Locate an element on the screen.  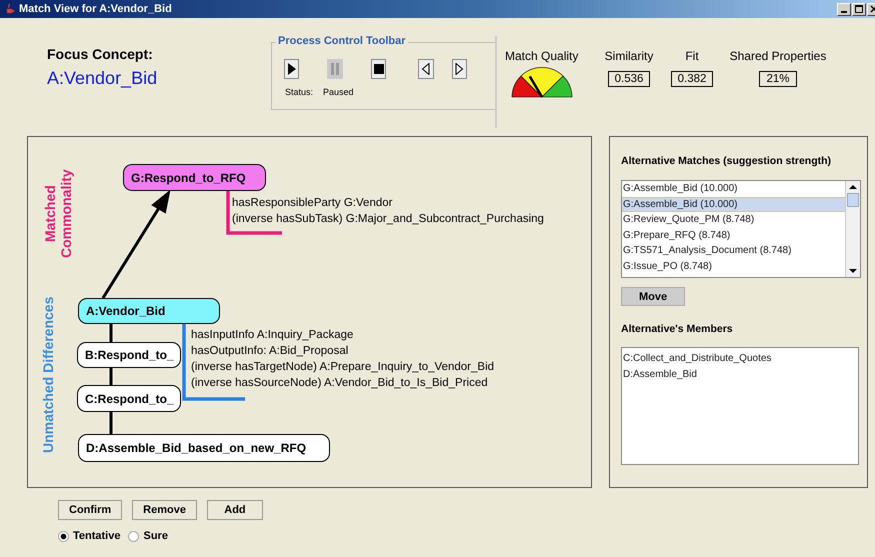
property-text: (inverse hasTargetNode) A:Prepare_Inquiry_to_Vendor_Bid is located at coordinates (342, 367).